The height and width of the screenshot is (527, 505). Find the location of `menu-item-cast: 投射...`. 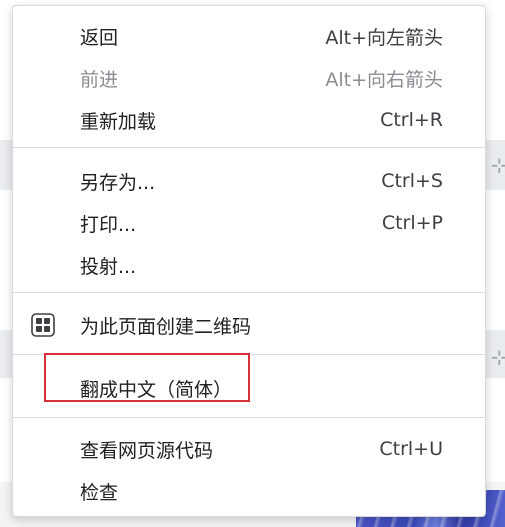

menu-item-cast: 投射... is located at coordinates (249, 265).